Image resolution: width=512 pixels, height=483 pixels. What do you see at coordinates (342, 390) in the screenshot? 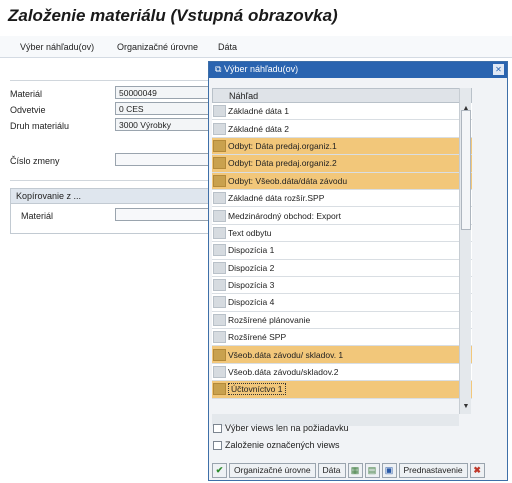
I see `table-row: Účtovníctvo 1` at bounding box center [342, 390].